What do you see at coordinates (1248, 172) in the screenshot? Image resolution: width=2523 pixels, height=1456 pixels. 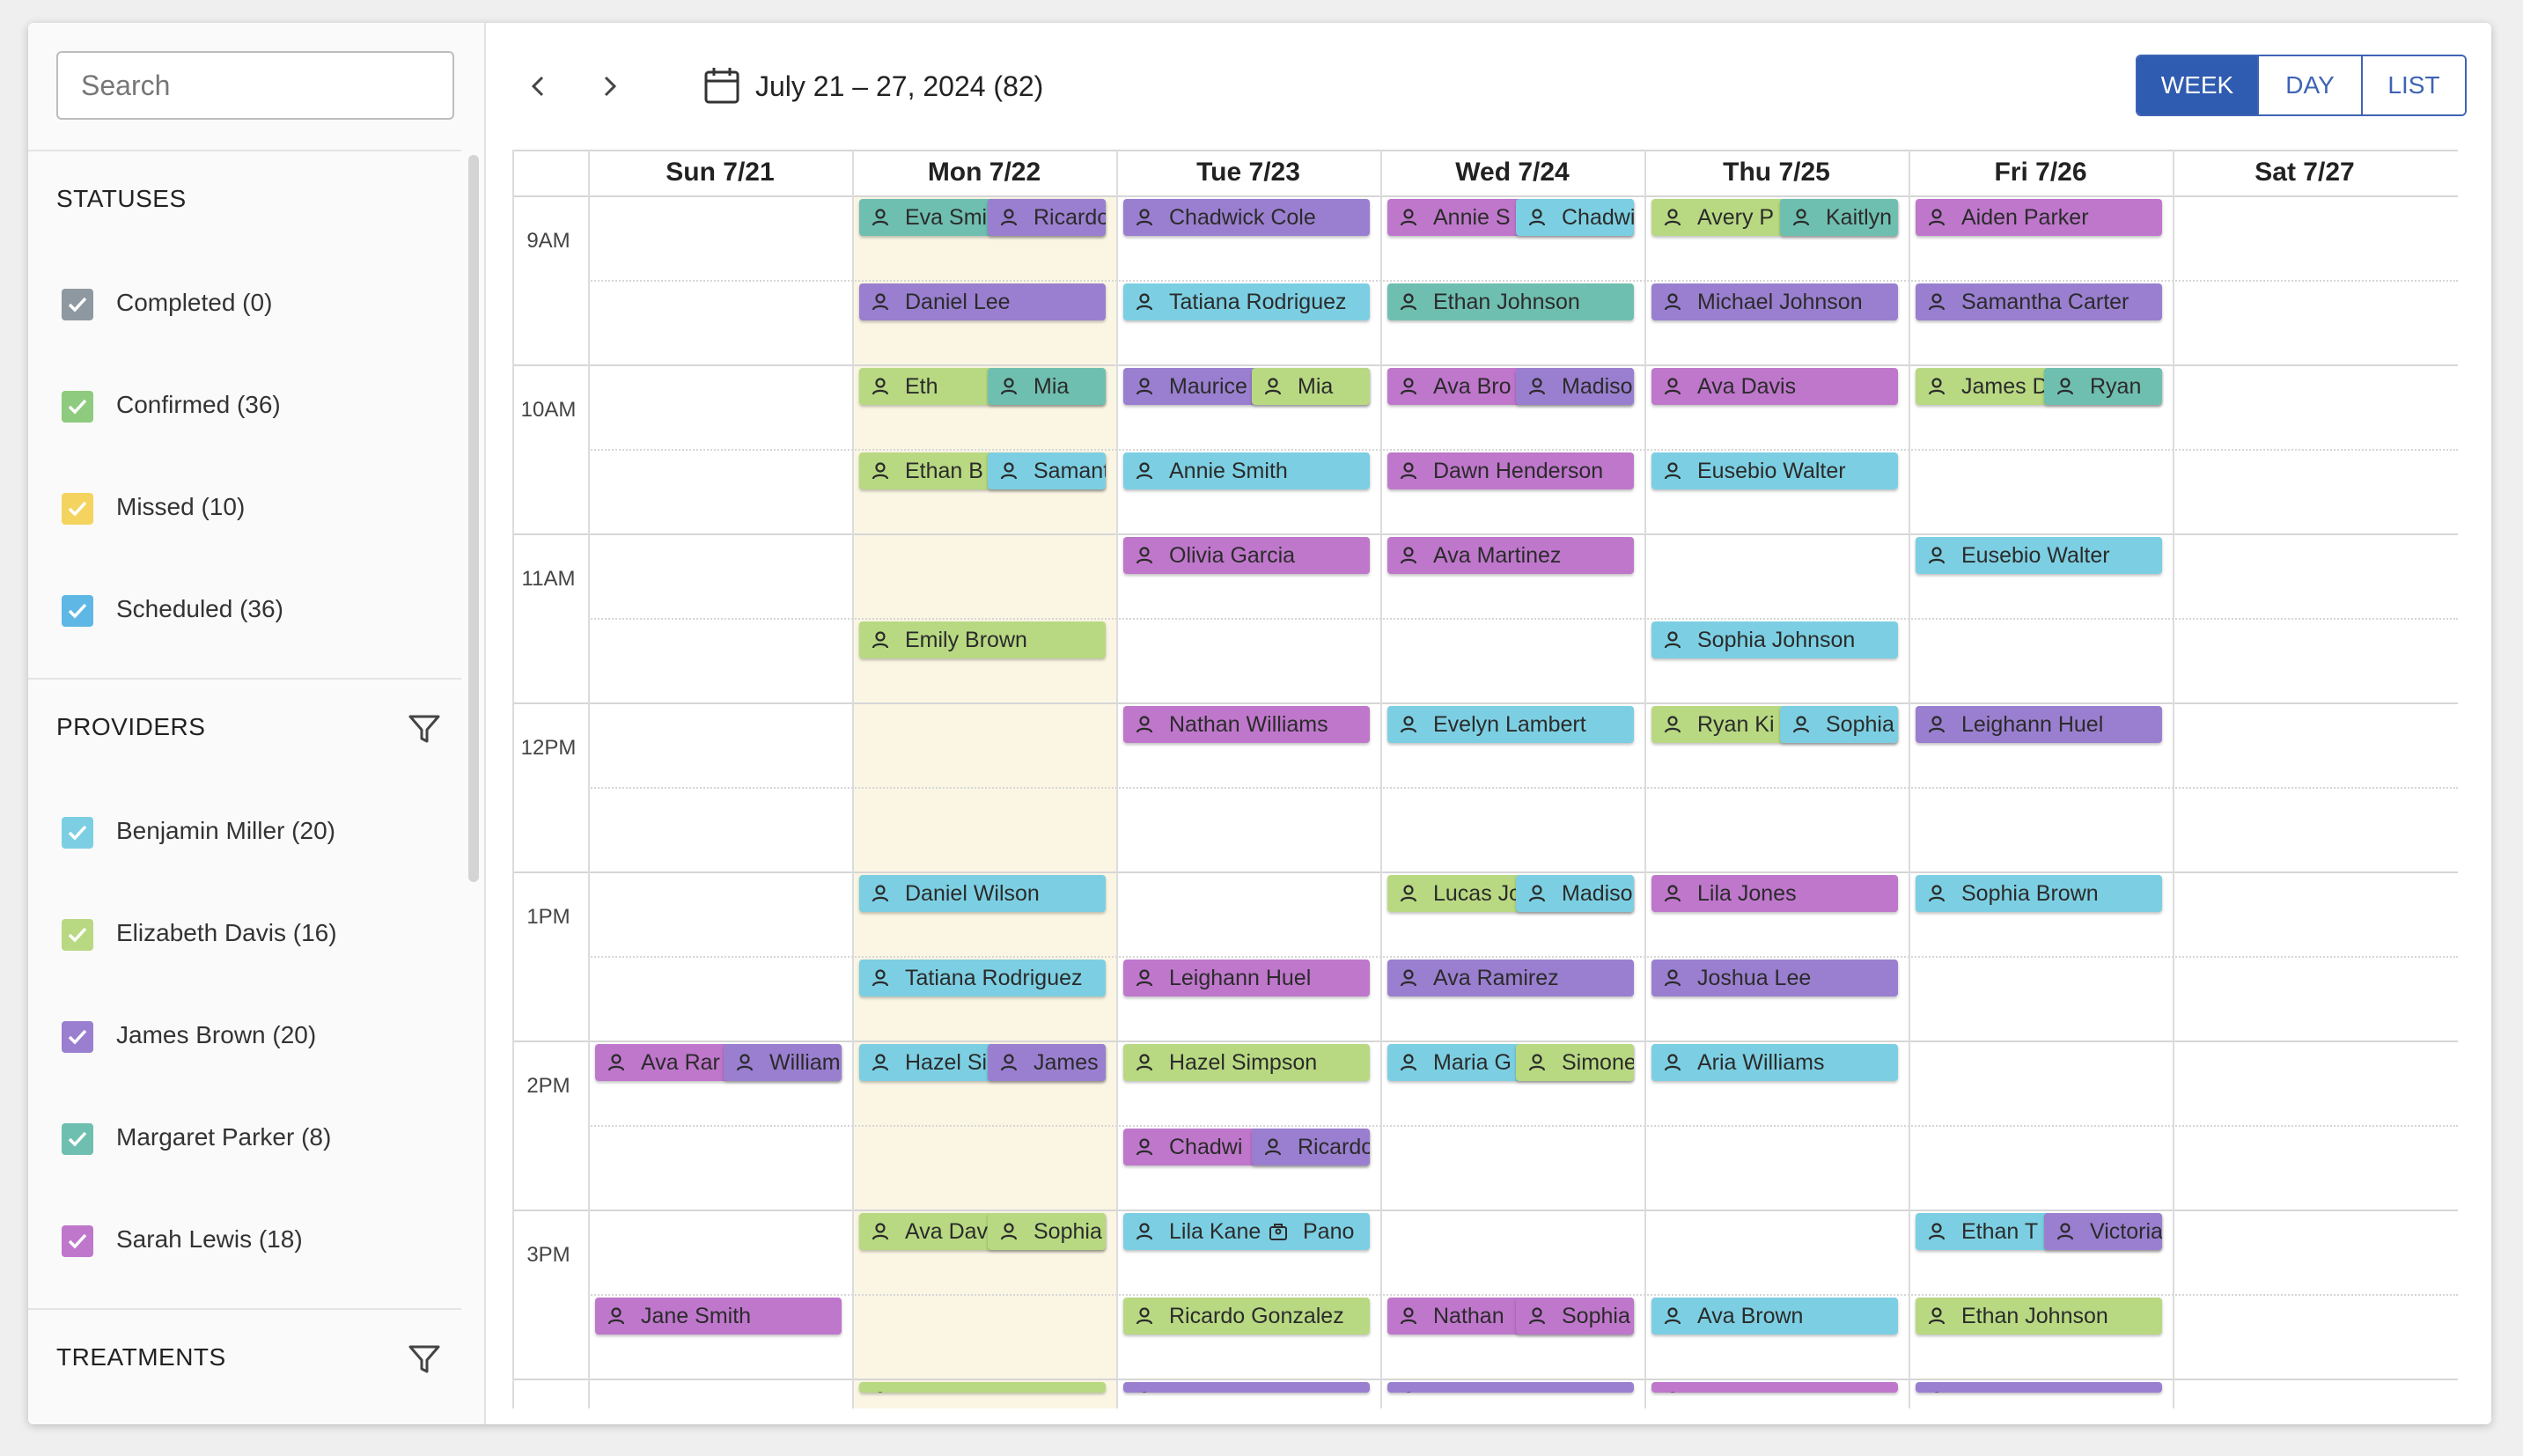 I see `day-header: Tue 7/23` at bounding box center [1248, 172].